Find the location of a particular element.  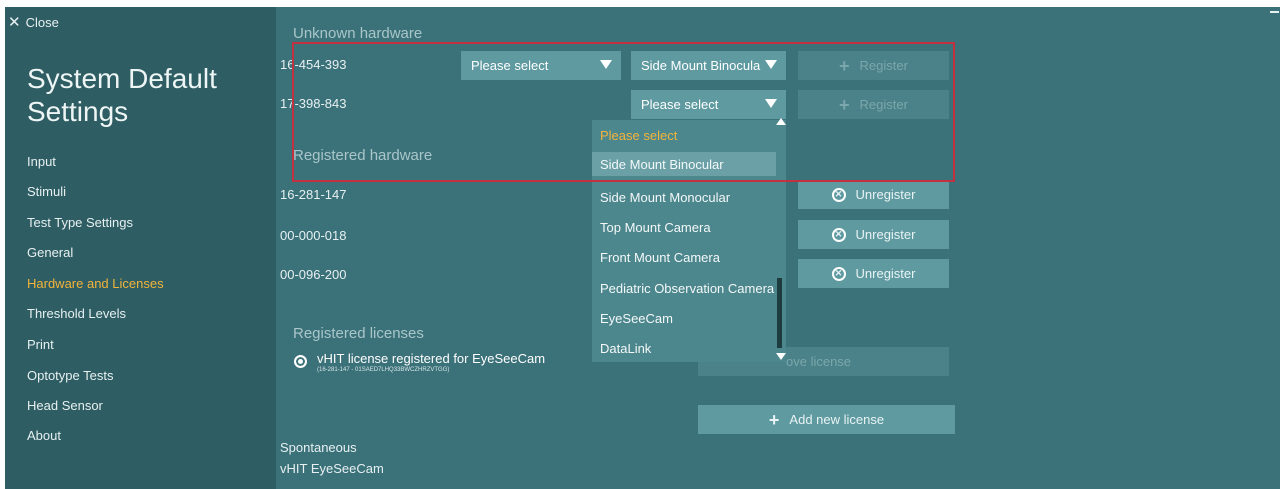

close-button: ✕ Close is located at coordinates (33, 22).